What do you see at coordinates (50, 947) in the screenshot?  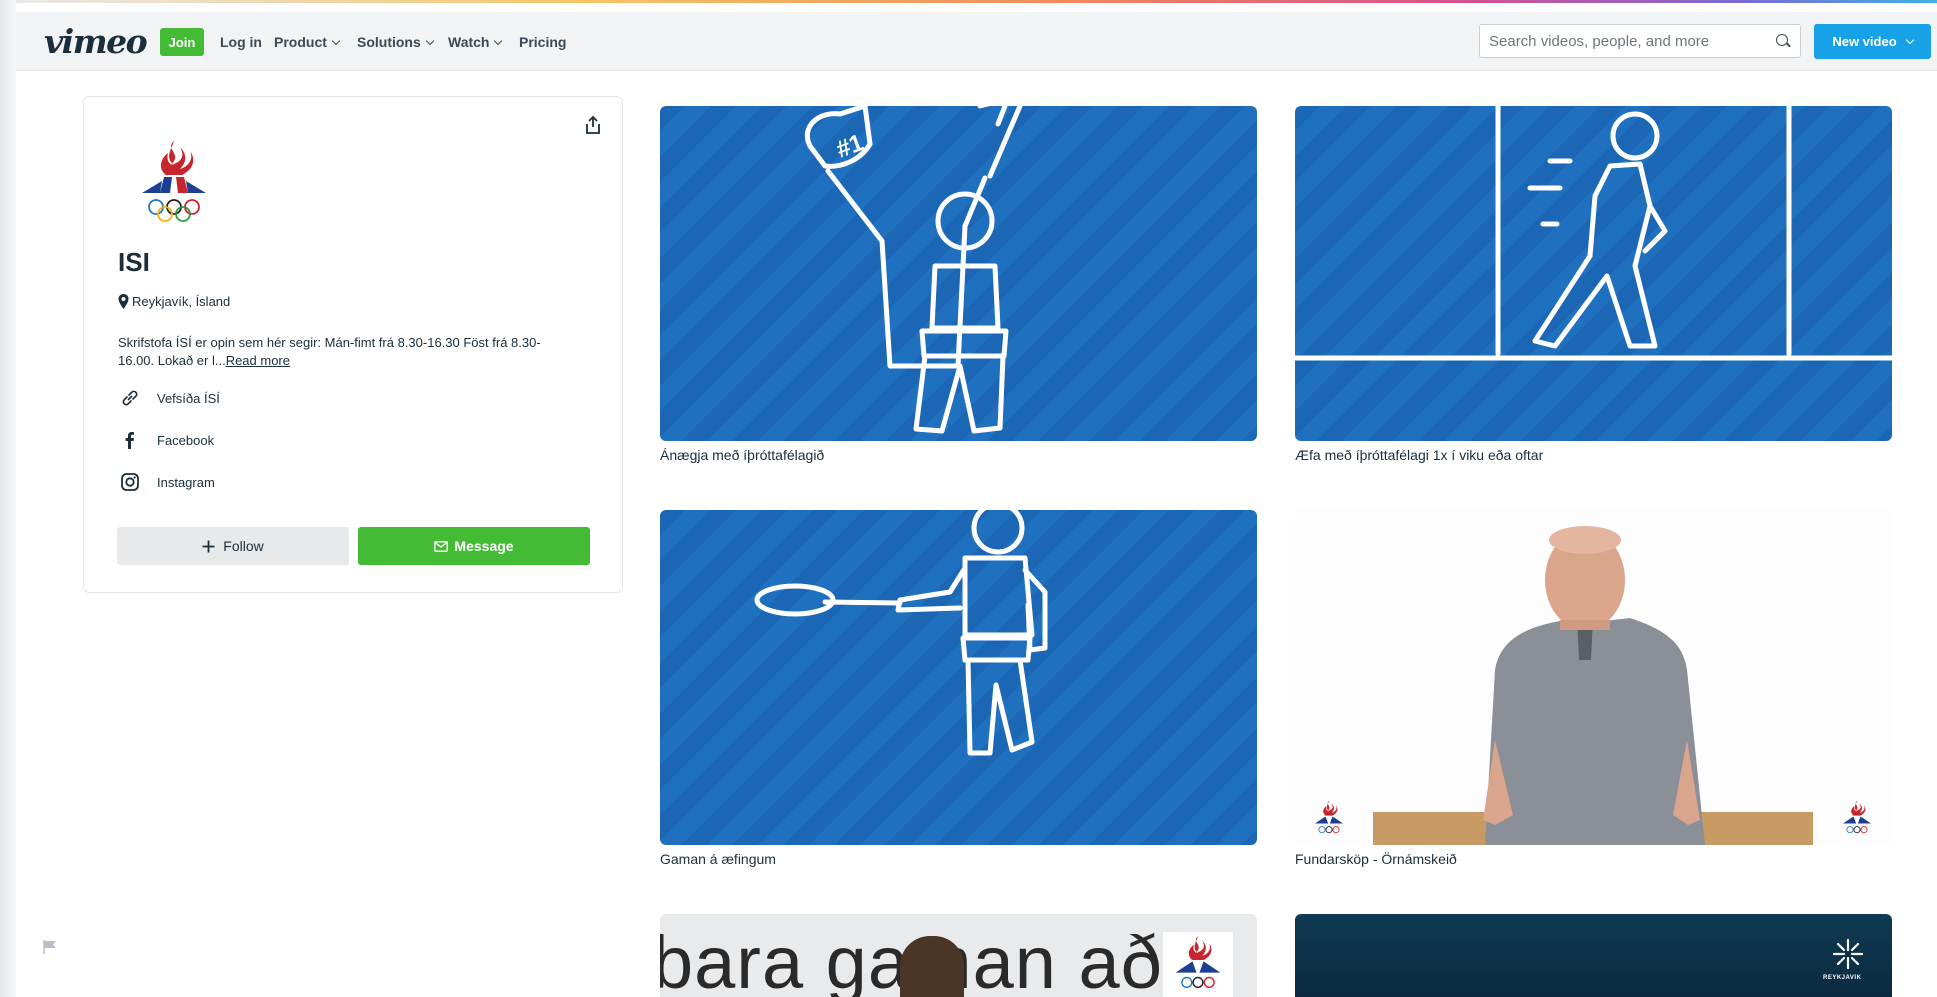 I see `report-flag-icon` at bounding box center [50, 947].